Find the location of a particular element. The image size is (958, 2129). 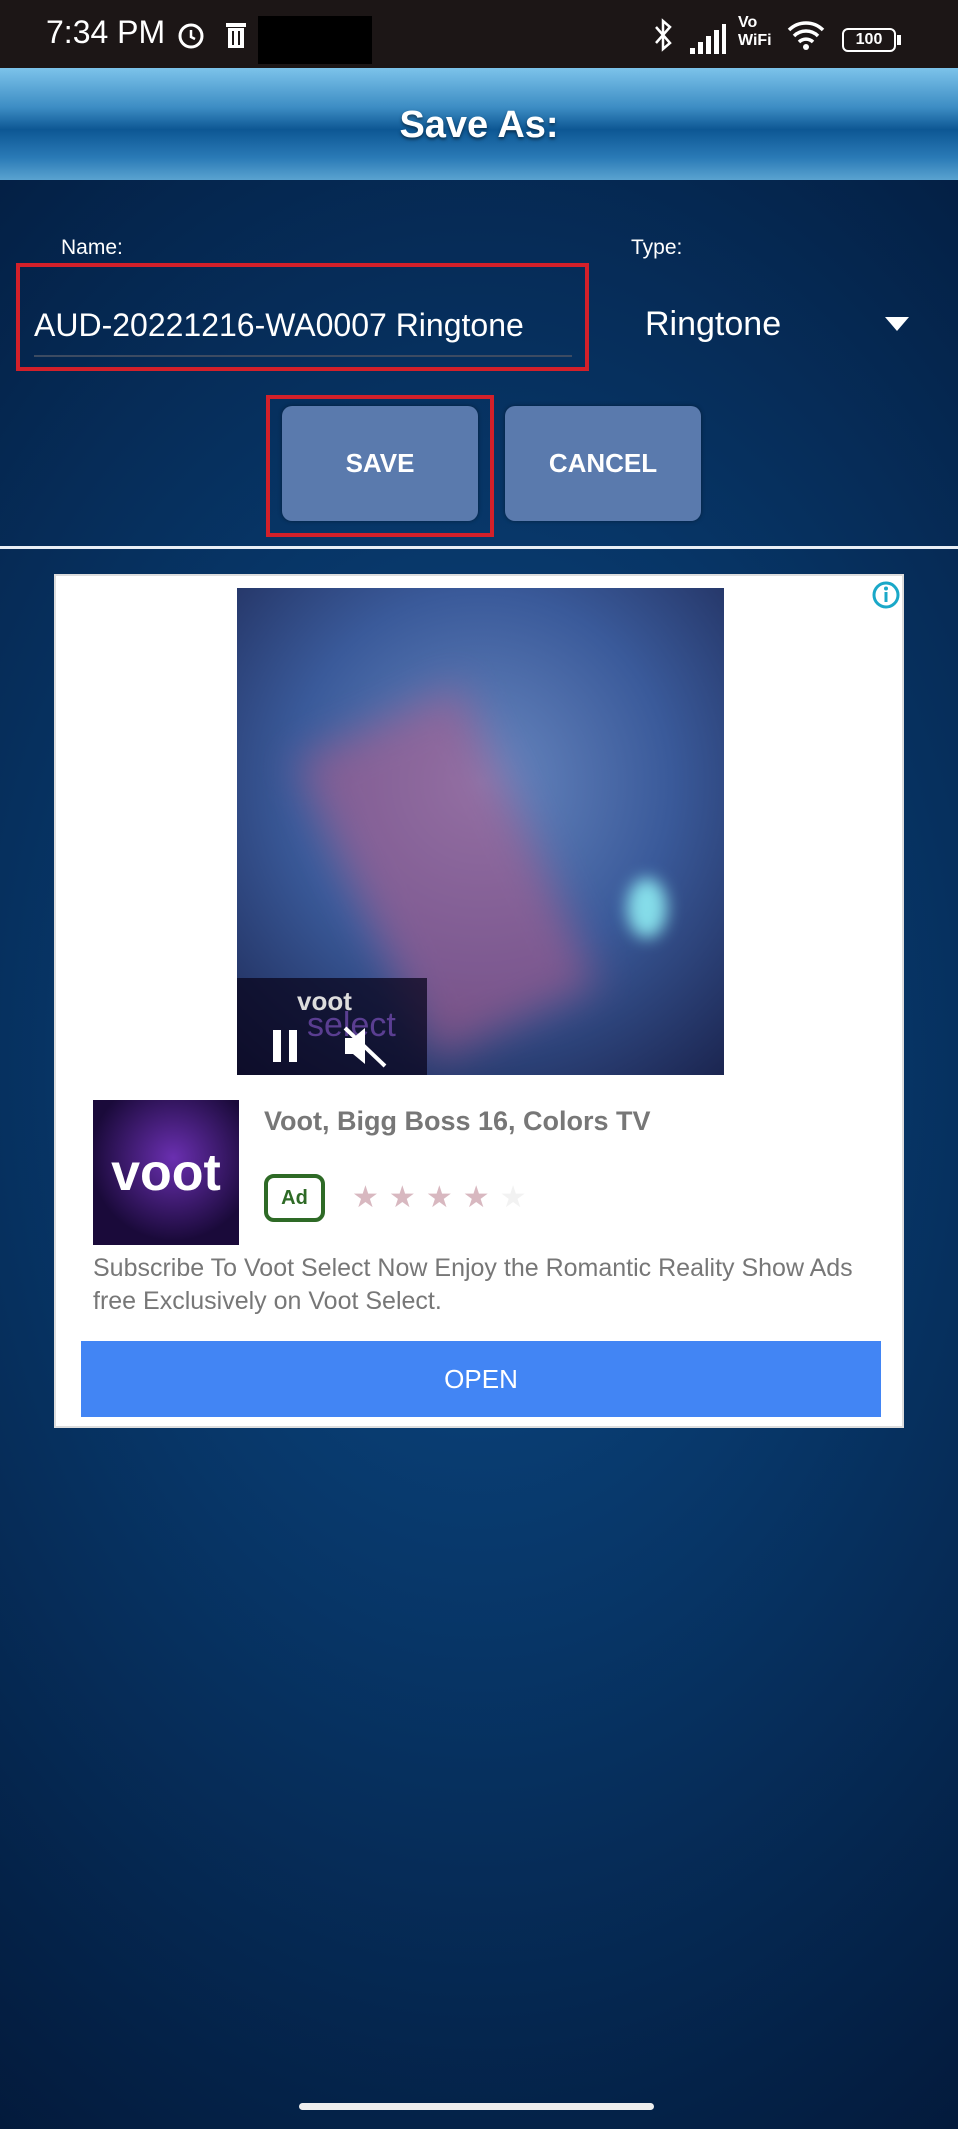

vowifi-icon: Vo WiFi is located at coordinates (755, 32).